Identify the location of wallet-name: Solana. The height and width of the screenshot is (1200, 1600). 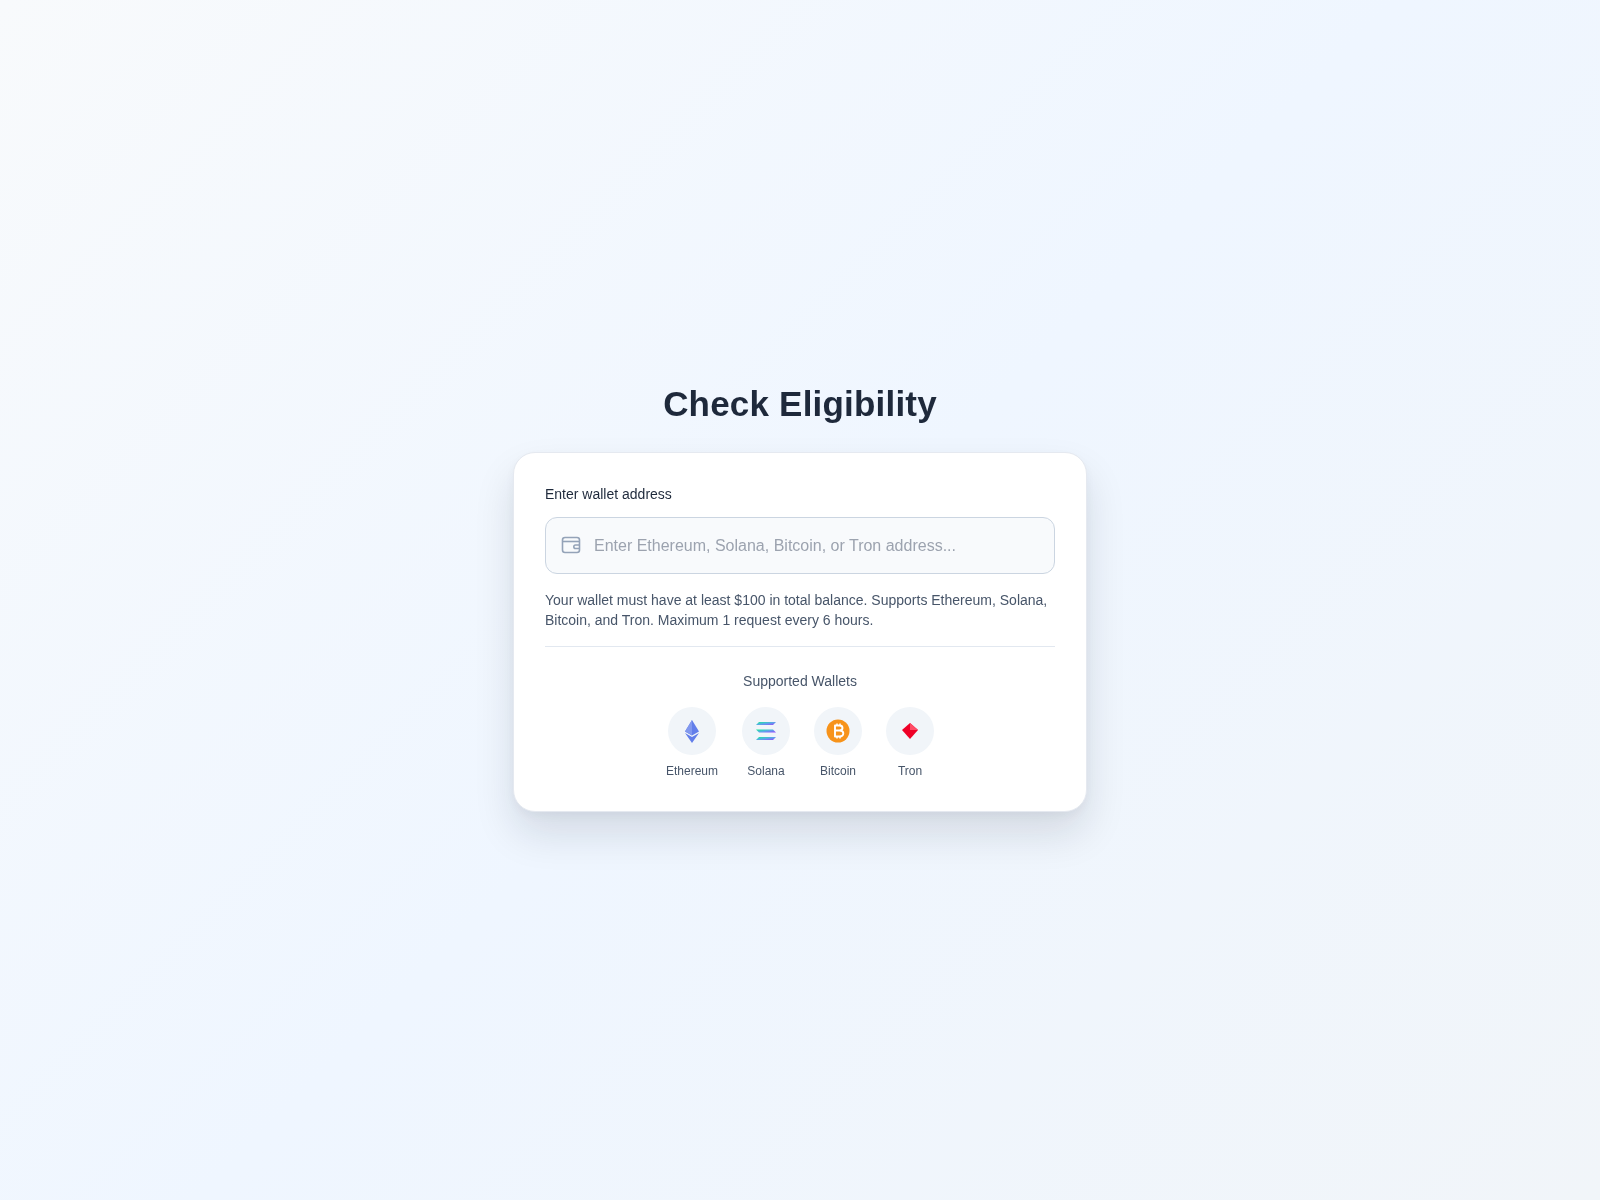
(766, 771).